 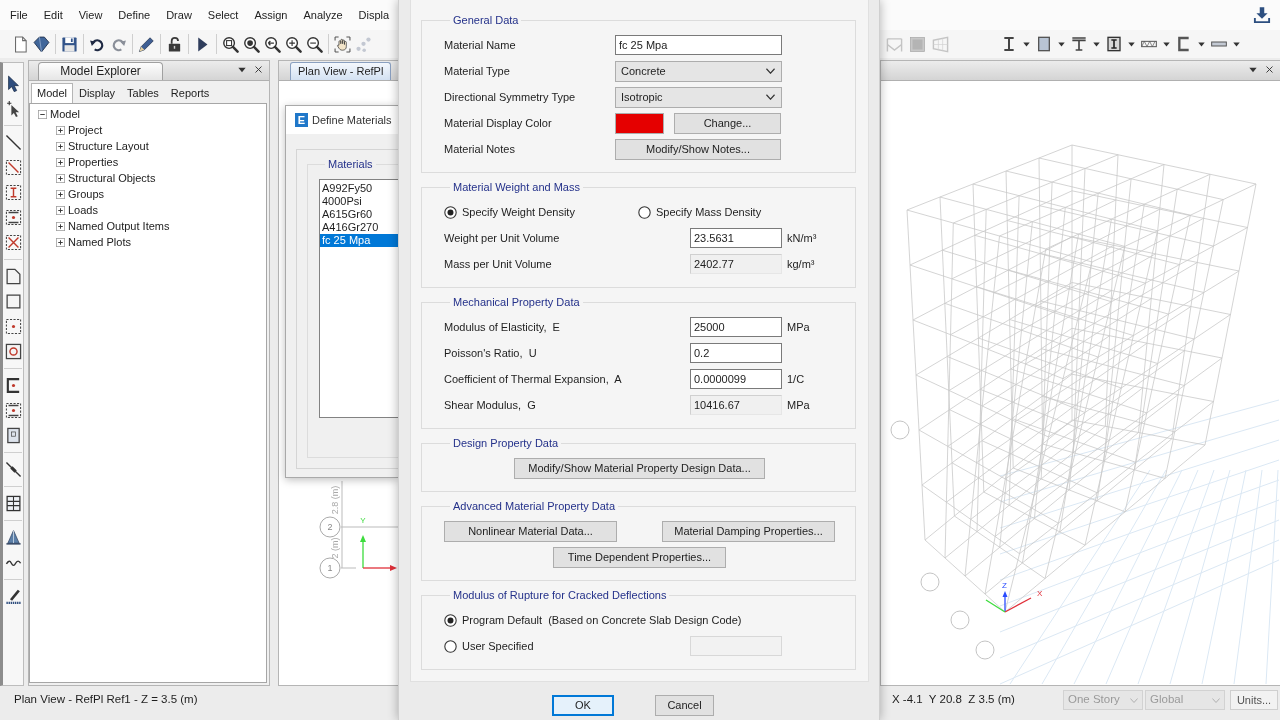 What do you see at coordinates (20, 44) in the screenshot?
I see `new-file-icon` at bounding box center [20, 44].